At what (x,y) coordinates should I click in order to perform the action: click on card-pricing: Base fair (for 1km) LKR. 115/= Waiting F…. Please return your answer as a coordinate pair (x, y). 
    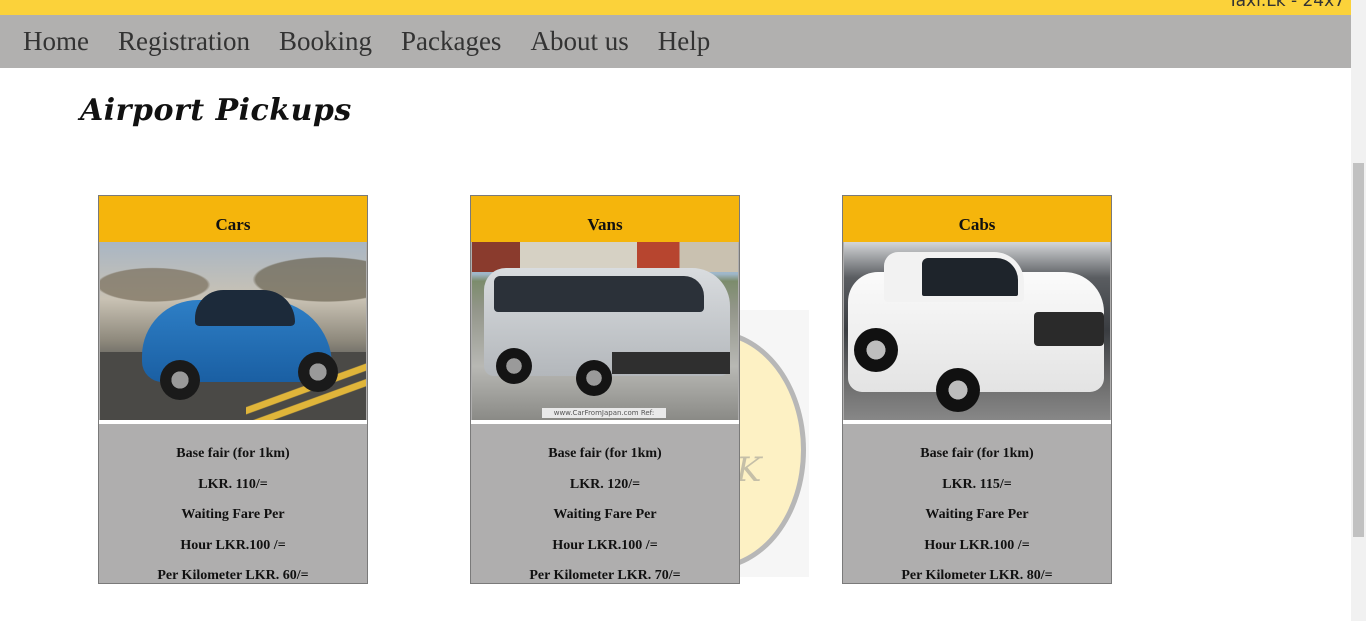
    Looking at the image, I should click on (977, 504).